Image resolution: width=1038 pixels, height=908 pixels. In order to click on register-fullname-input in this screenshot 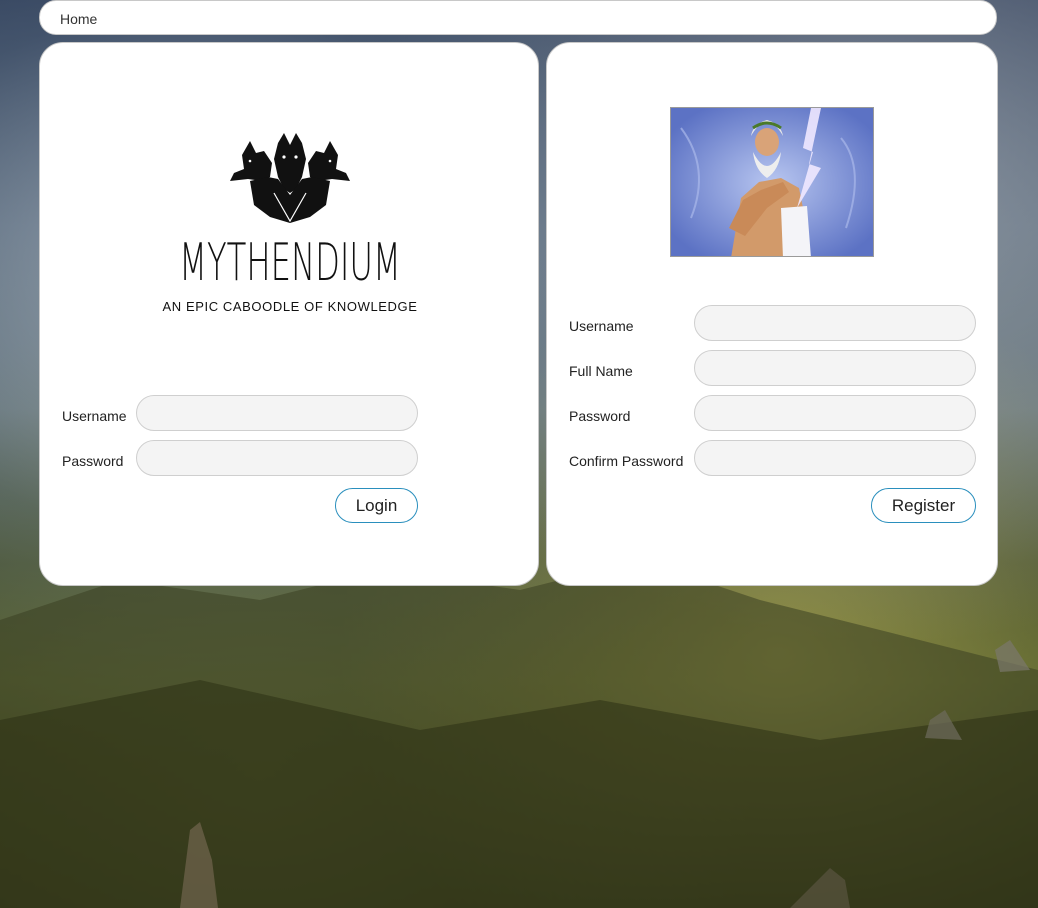, I will do `click(835, 368)`.